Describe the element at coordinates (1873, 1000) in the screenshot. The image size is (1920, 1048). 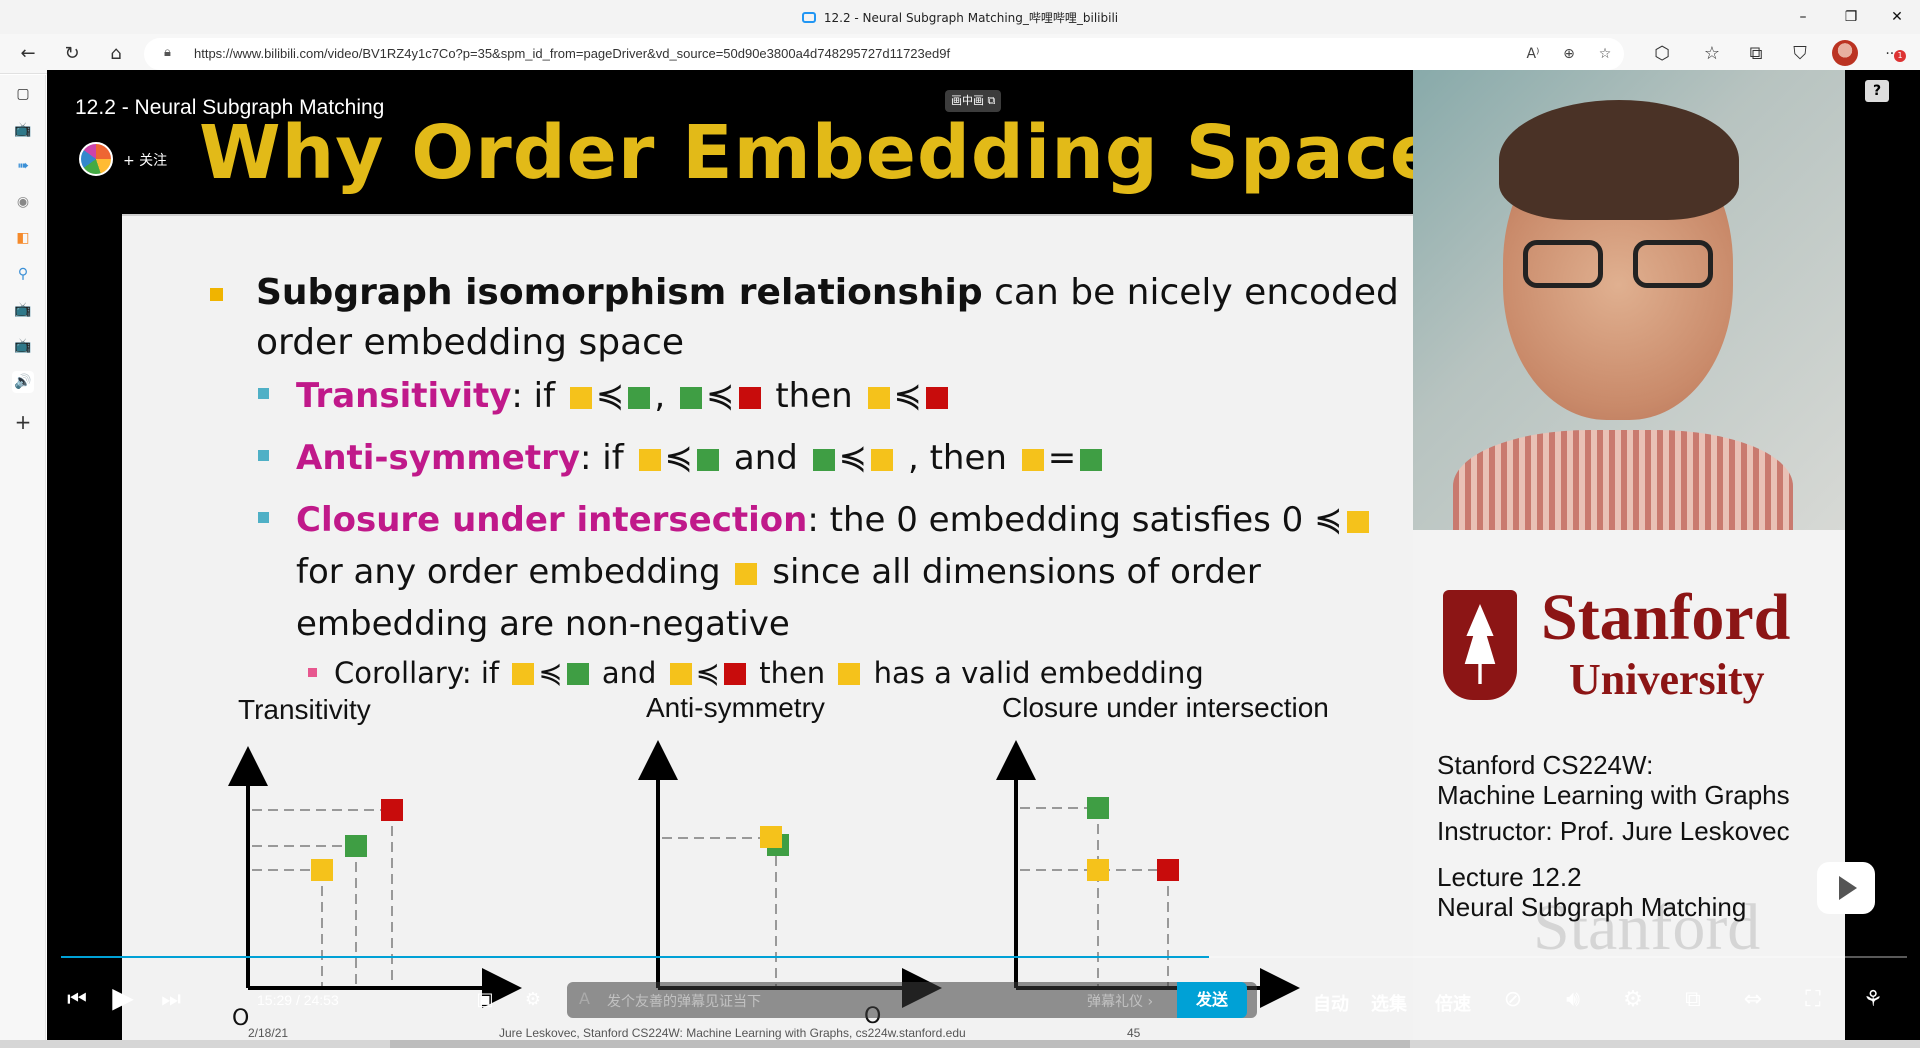
I see `fullscreen-icon: ⚘` at that location.